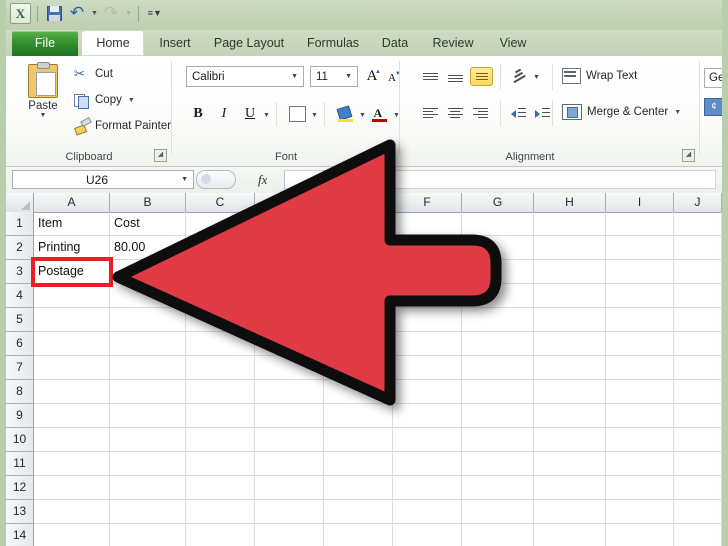  Describe the element at coordinates (250, 114) in the screenshot. I see `underline-button: U` at that location.